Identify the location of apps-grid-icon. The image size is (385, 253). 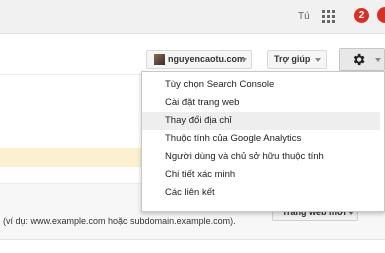
(328, 16).